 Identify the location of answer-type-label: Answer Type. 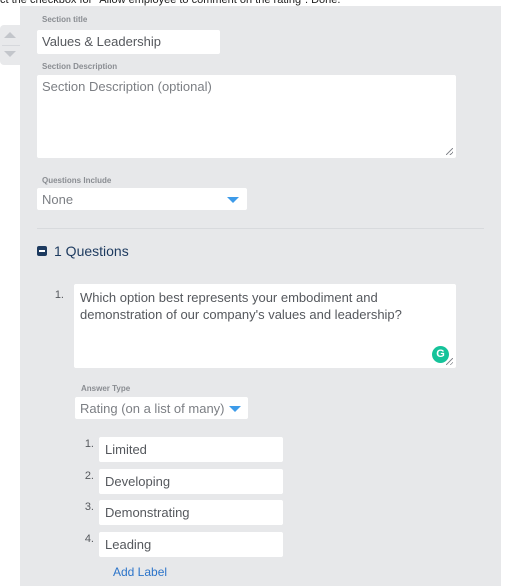
(106, 388).